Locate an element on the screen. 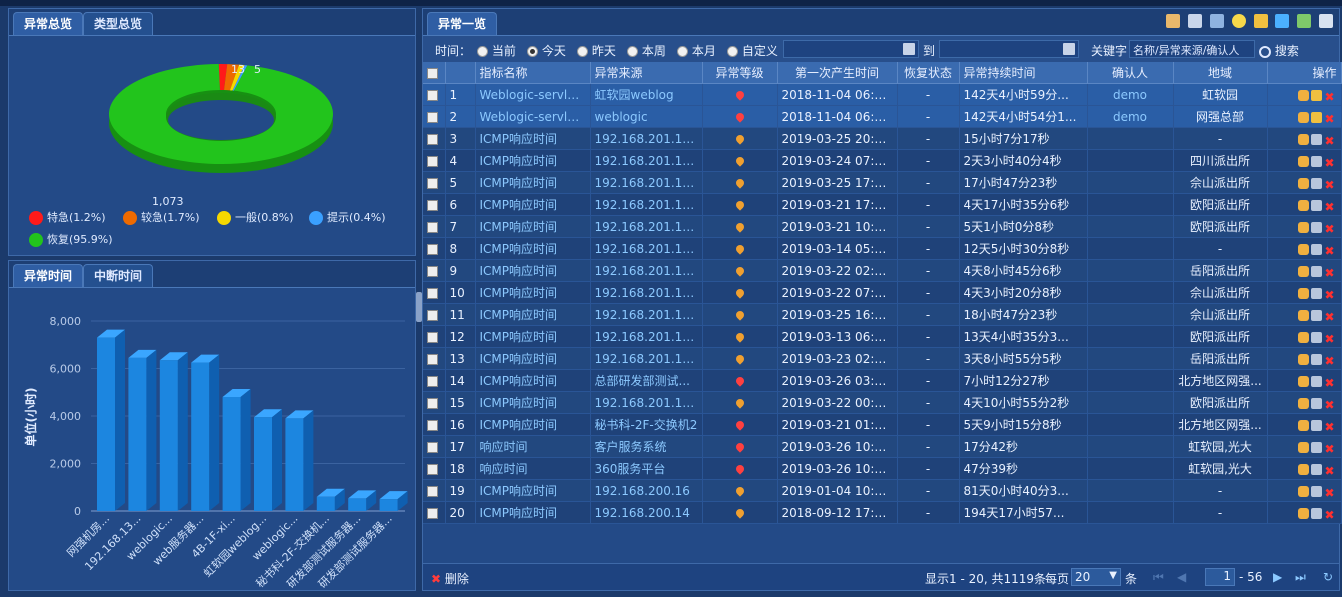 This screenshot has width=1342, height=597. source-link: 192.168.201.163 is located at coordinates (646, 358).